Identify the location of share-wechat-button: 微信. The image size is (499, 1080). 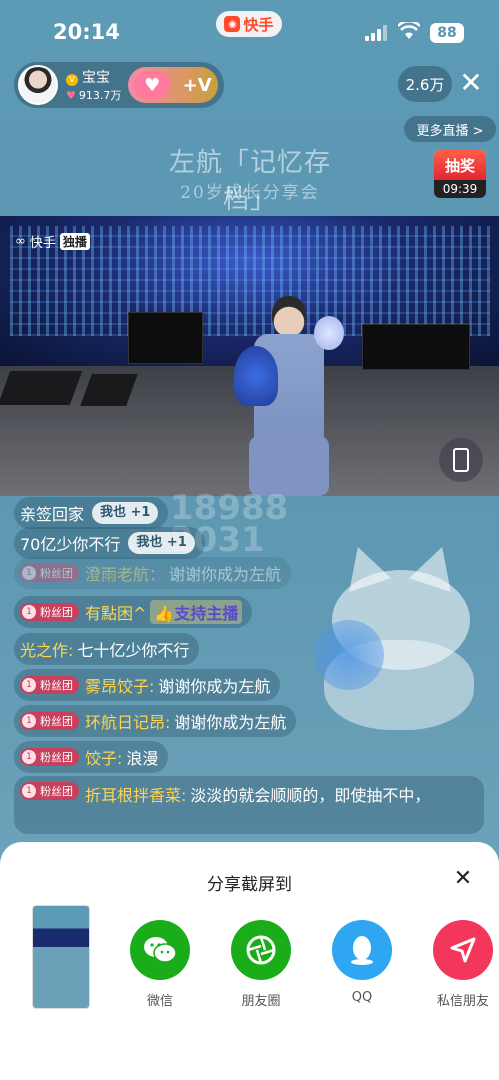
(160, 965).